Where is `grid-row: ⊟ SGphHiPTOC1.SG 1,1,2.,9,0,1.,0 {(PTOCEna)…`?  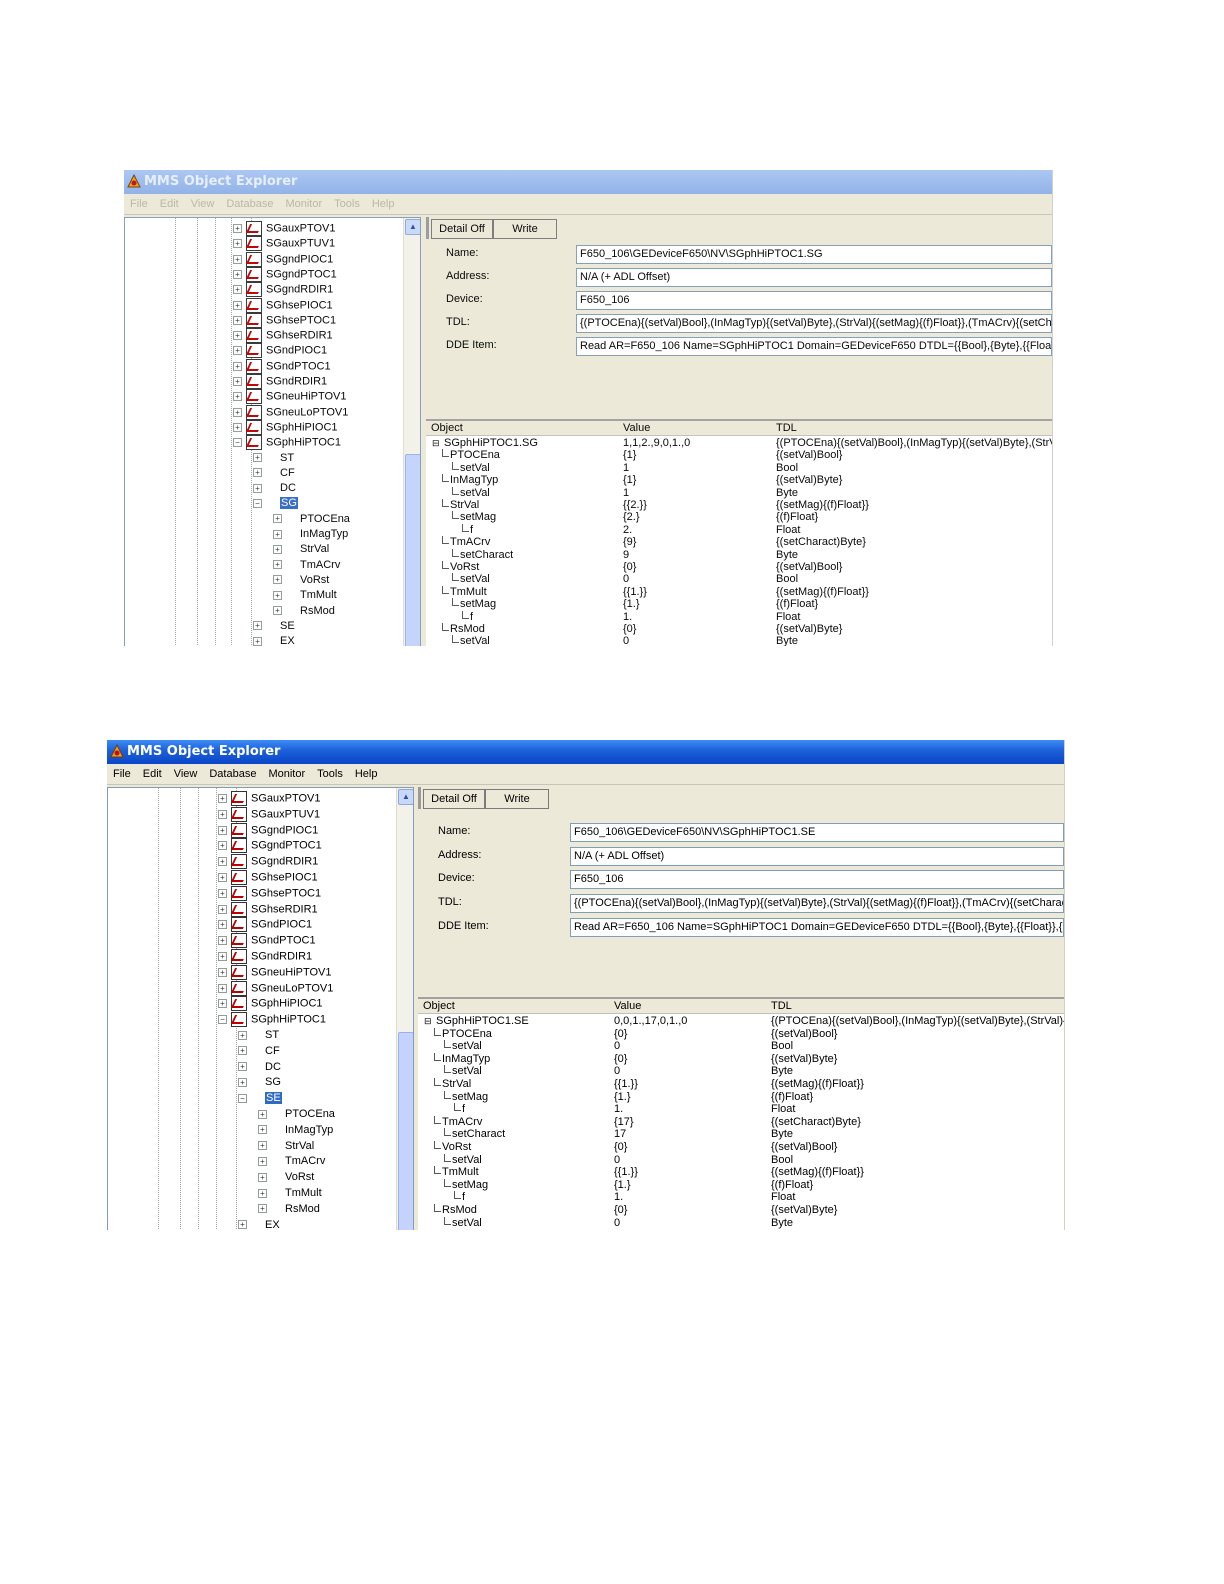
grid-row: ⊟ SGphHiPTOC1.SG 1,1,2.,9,0,1.,0 {(PTOCEna)… is located at coordinates (739, 443).